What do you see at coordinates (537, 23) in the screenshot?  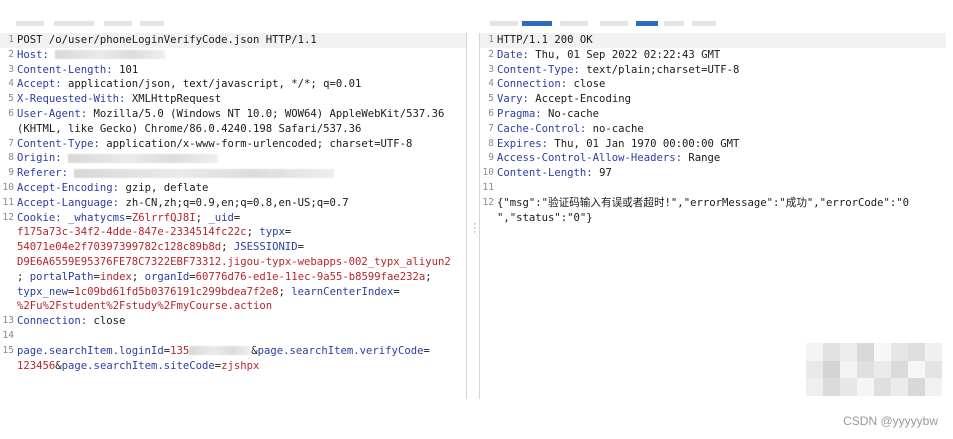 I see `response-tab-active` at bounding box center [537, 23].